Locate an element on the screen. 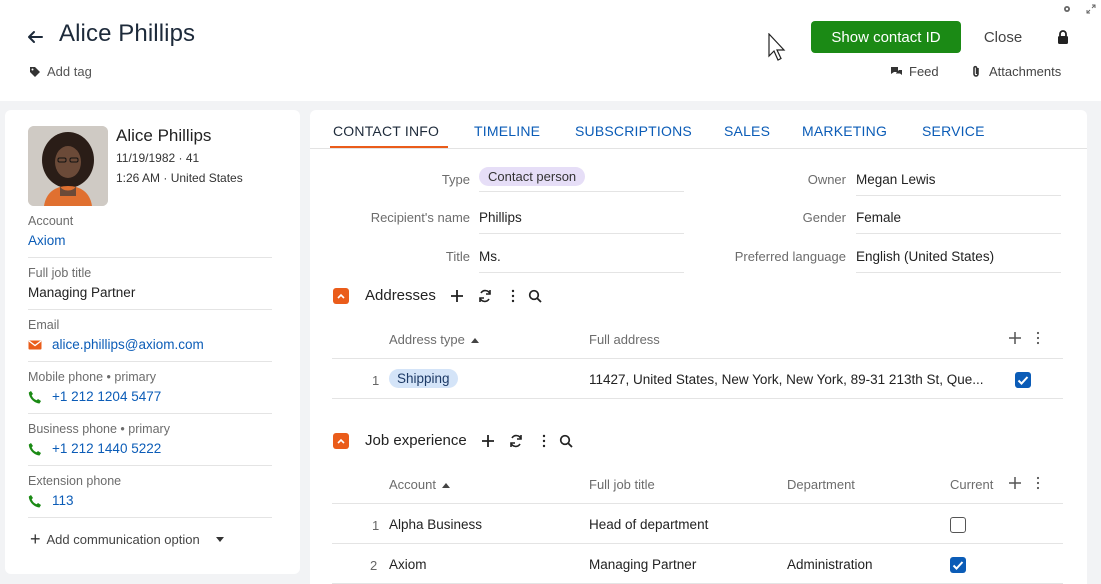 The image size is (1101, 584). department-cell: Administration is located at coordinates (830, 564).